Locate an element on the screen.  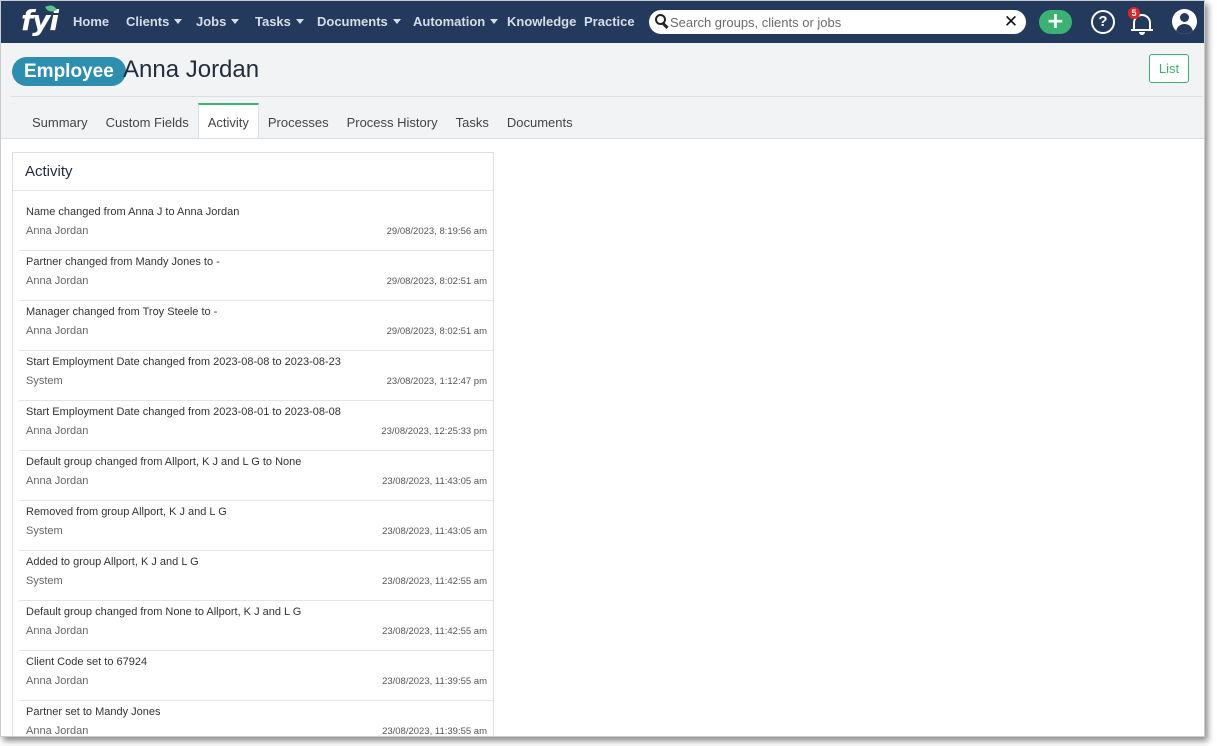
tab-tasks: Tasks is located at coordinates (472, 121).